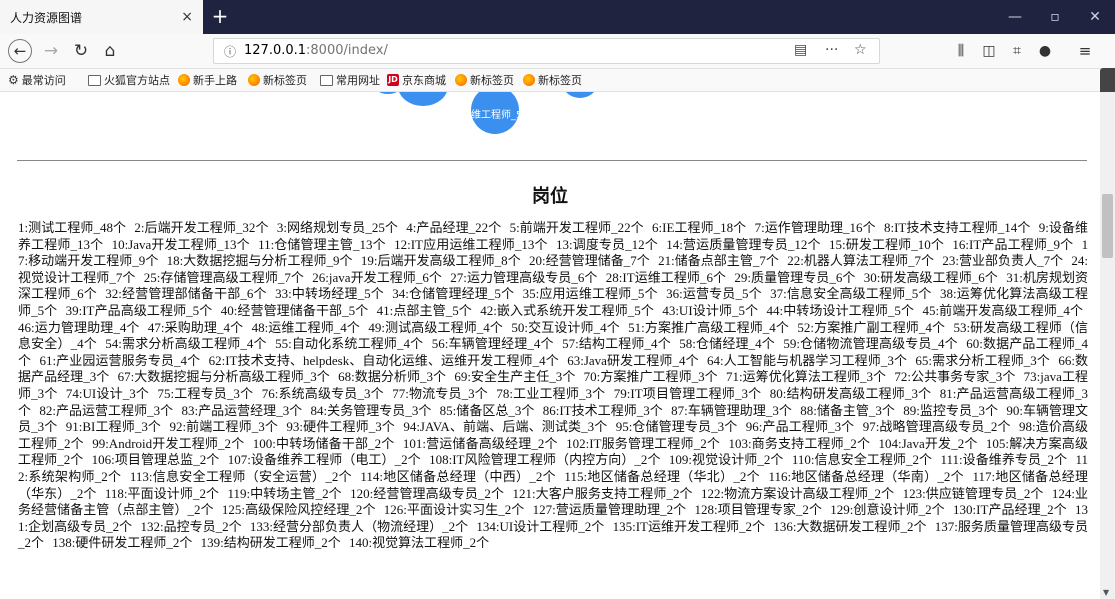  Describe the element at coordinates (436, 327) in the screenshot. I see `job-entry: 49:测试高级工程师_4个` at that location.